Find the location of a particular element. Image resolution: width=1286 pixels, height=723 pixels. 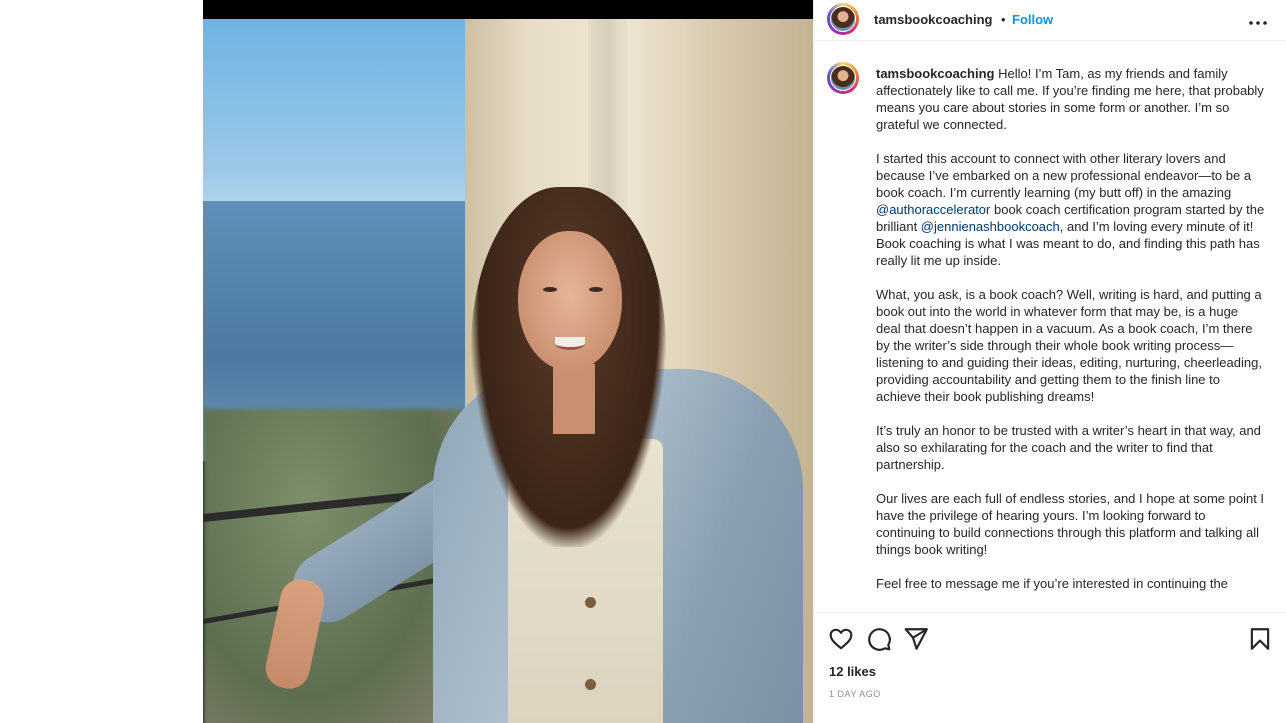

likes-count: 12 likes is located at coordinates (852, 671).